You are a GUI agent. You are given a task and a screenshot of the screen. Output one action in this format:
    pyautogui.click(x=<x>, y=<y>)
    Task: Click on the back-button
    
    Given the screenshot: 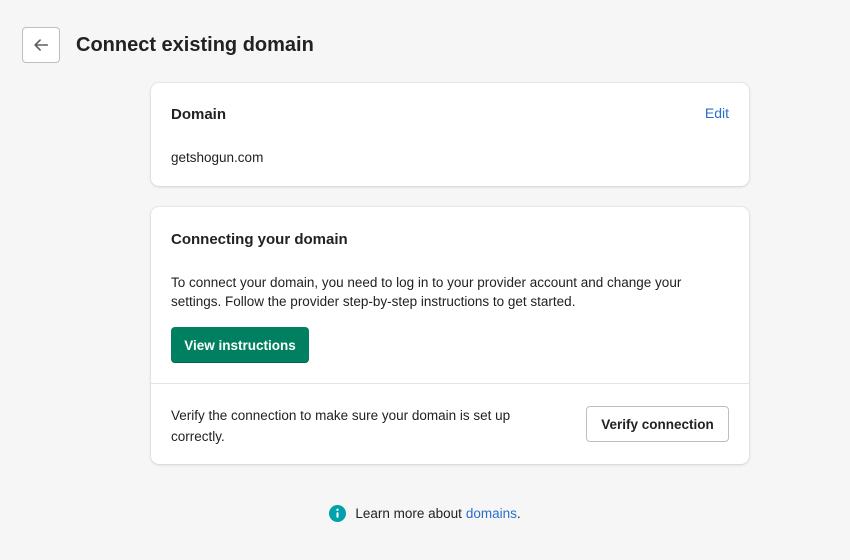 What is the action you would take?
    pyautogui.click(x=41, y=45)
    